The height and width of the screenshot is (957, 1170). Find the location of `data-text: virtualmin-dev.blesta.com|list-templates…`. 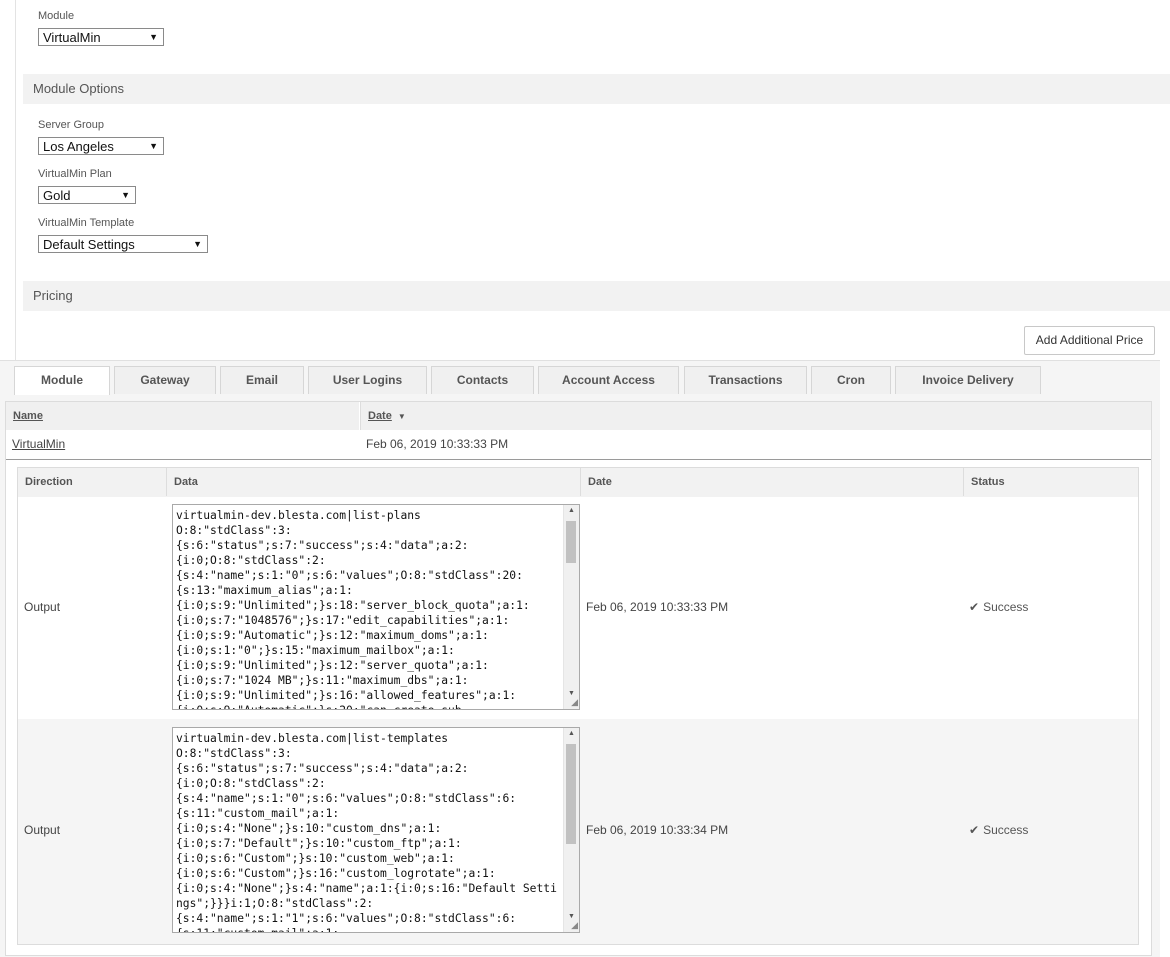

data-text: virtualmin-dev.blesta.com|list-templates… is located at coordinates (366, 832).